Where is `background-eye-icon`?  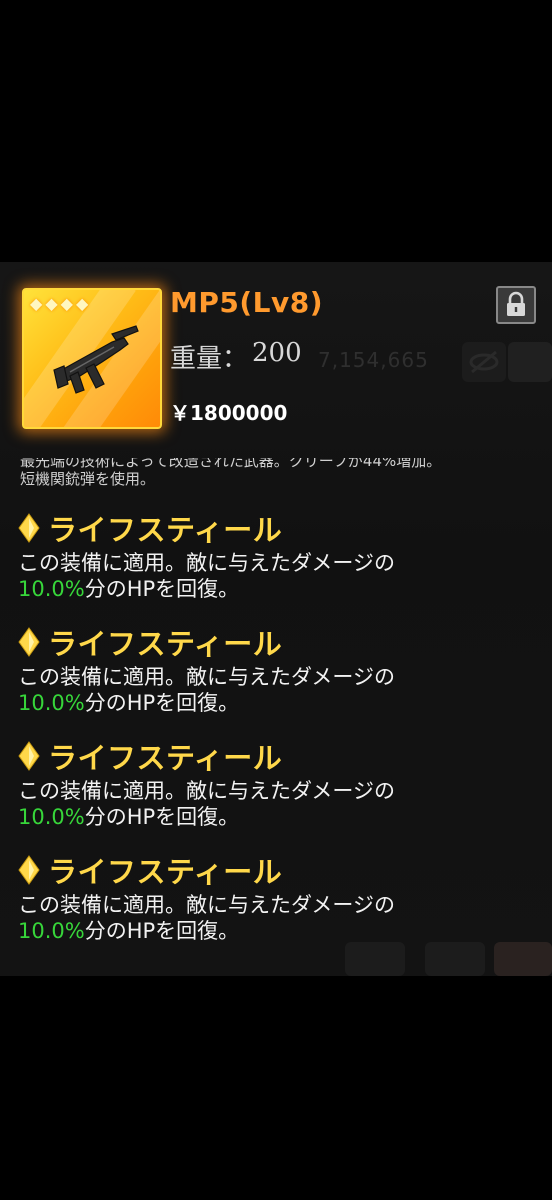
background-eye-icon is located at coordinates (484, 362).